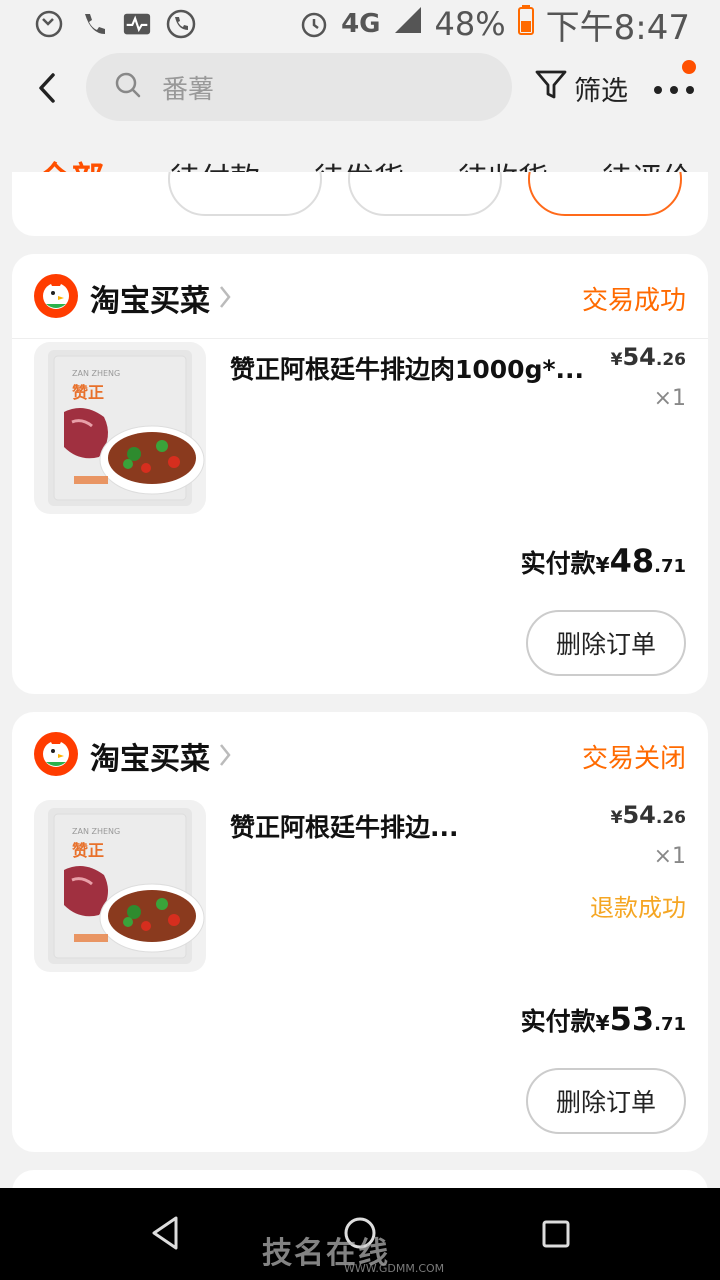  I want to click on order-card-partial, so click(360, 204).